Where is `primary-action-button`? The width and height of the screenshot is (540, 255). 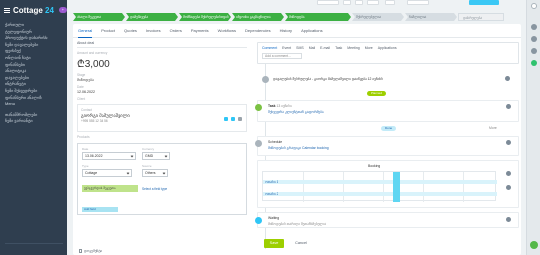
primary-action-button is located at coordinates (484, 2).